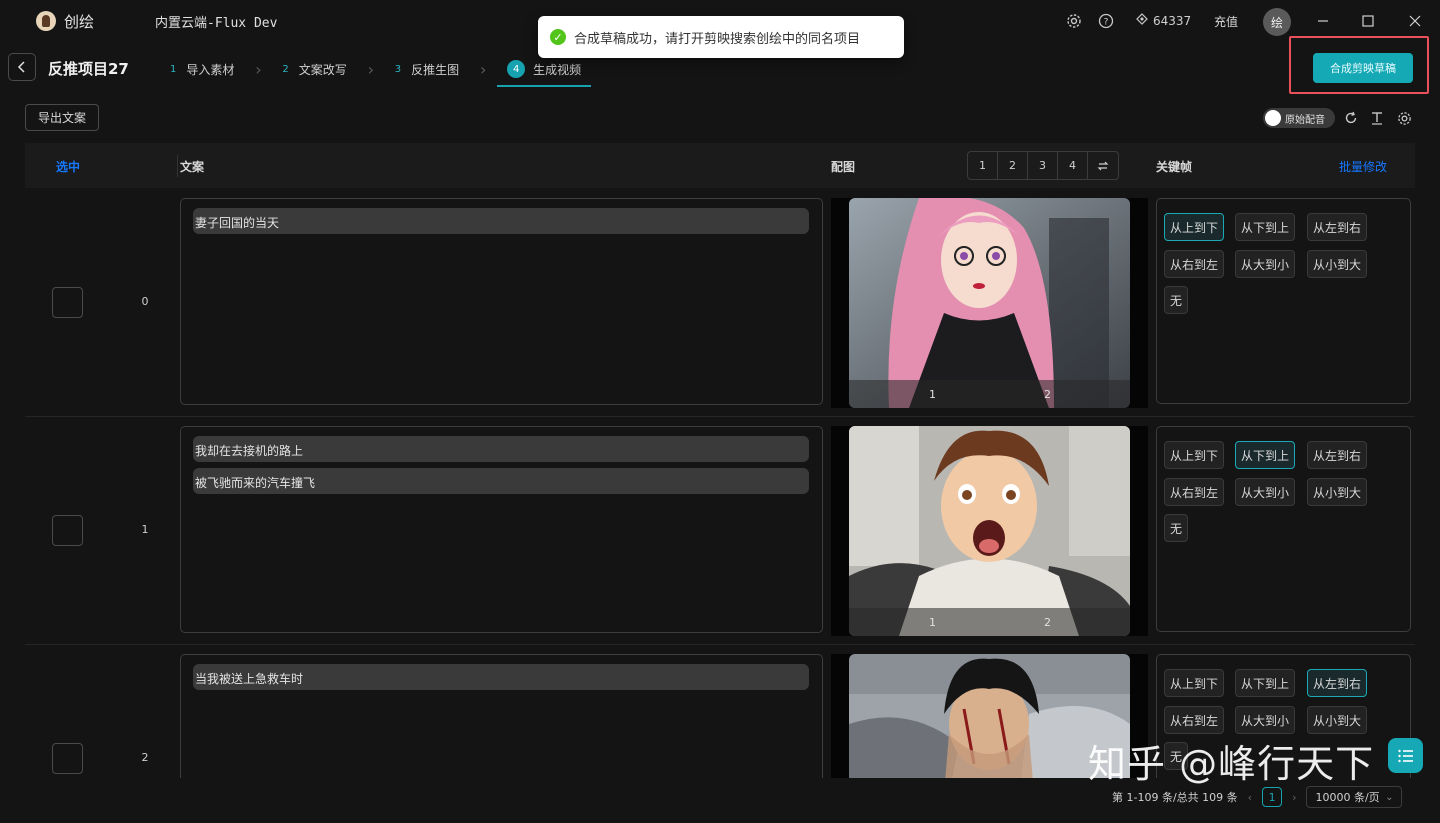  What do you see at coordinates (376, 69) in the screenshot?
I see `step-navigation: 1 导入素材 › 2 文案改写 › 3 反推生图 › 4 生成视频` at bounding box center [376, 69].